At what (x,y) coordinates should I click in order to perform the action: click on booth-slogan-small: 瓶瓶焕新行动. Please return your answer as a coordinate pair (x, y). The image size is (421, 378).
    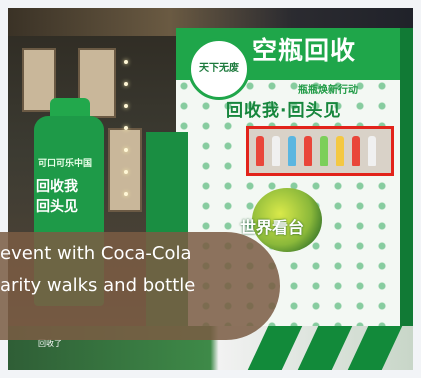
    Looking at the image, I should click on (328, 90).